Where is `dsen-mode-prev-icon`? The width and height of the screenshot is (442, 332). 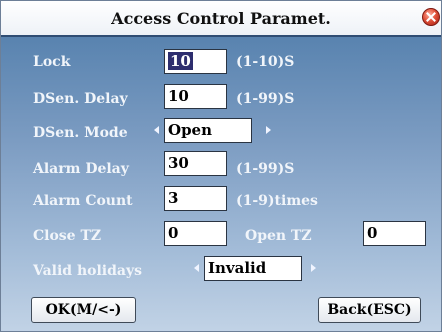 dsen-mode-prev-icon is located at coordinates (156, 130).